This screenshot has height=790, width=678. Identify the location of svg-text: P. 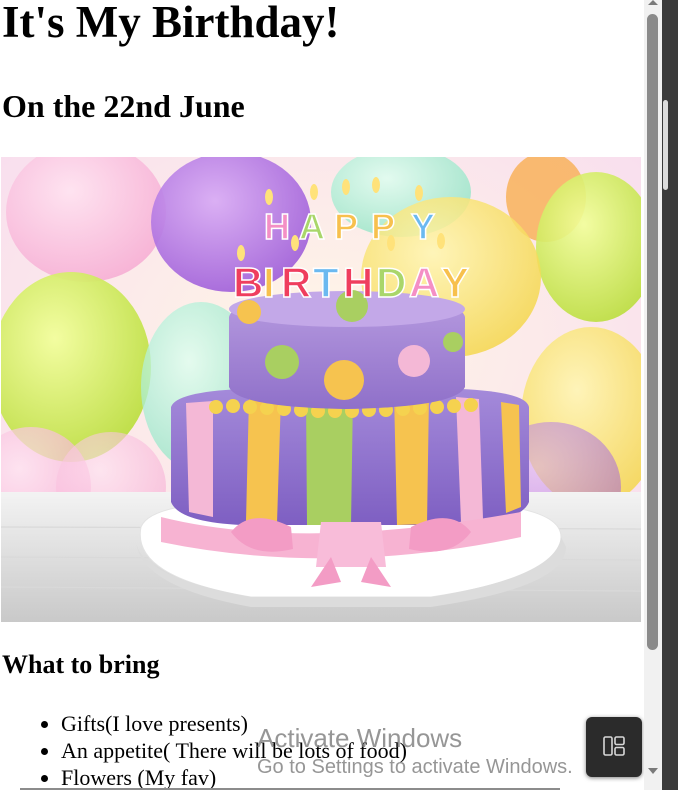
(346, 226).